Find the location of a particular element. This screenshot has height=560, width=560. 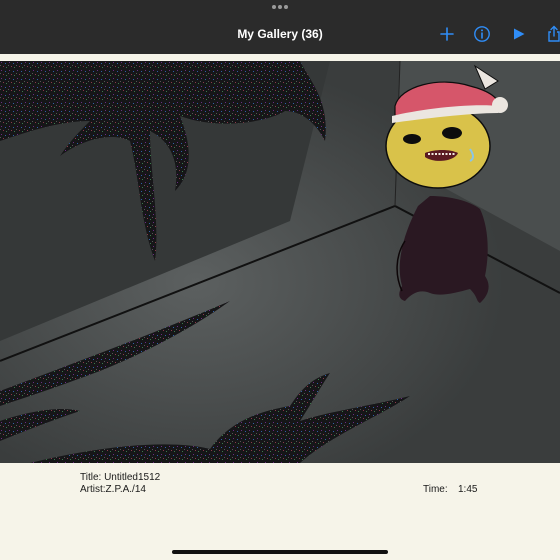

plus-icon is located at coordinates (447, 34).